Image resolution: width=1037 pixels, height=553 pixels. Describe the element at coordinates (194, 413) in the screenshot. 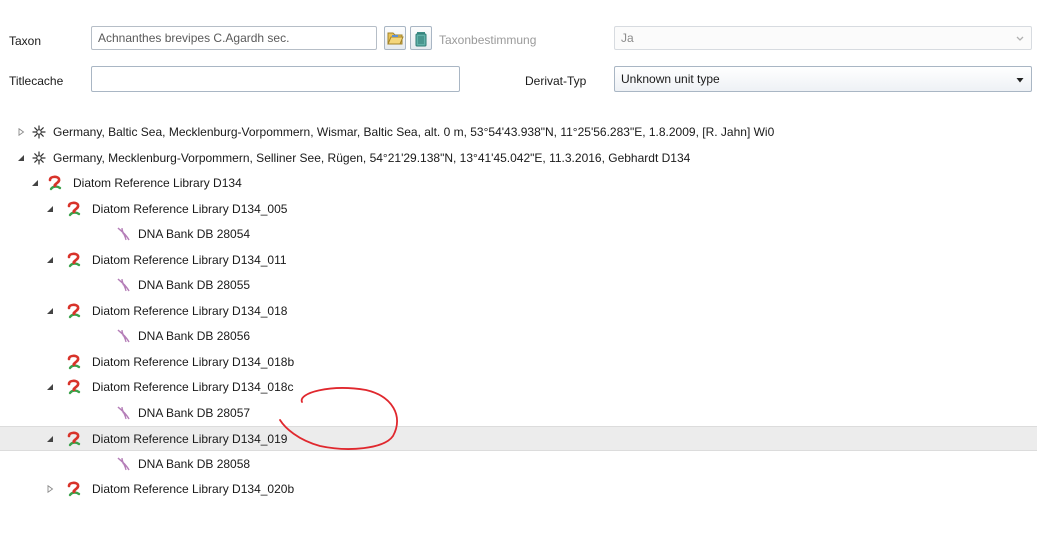

I see `tree-node-label: DNA Bank DB 28057` at that location.